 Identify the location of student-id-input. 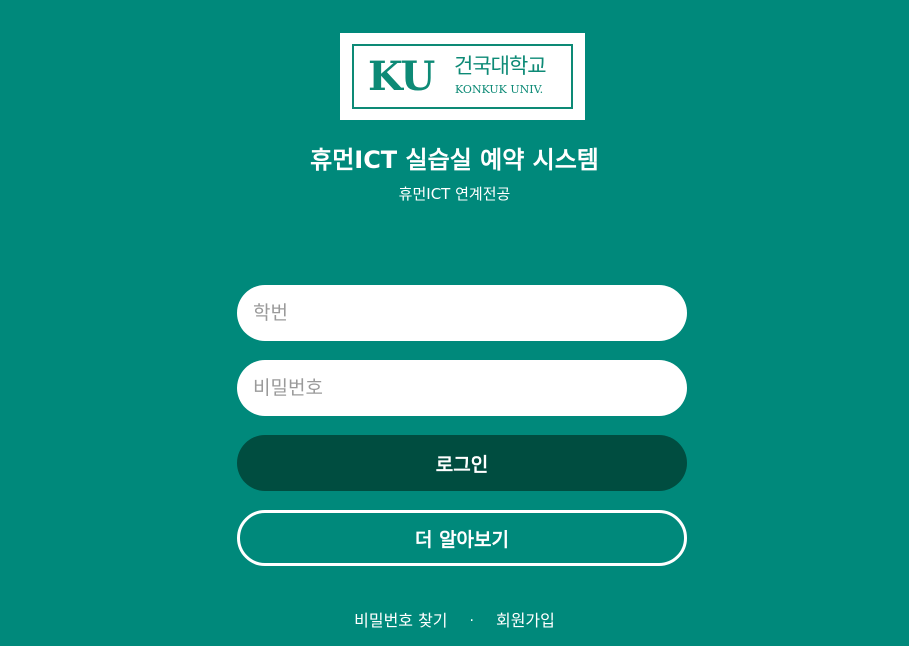
(462, 313).